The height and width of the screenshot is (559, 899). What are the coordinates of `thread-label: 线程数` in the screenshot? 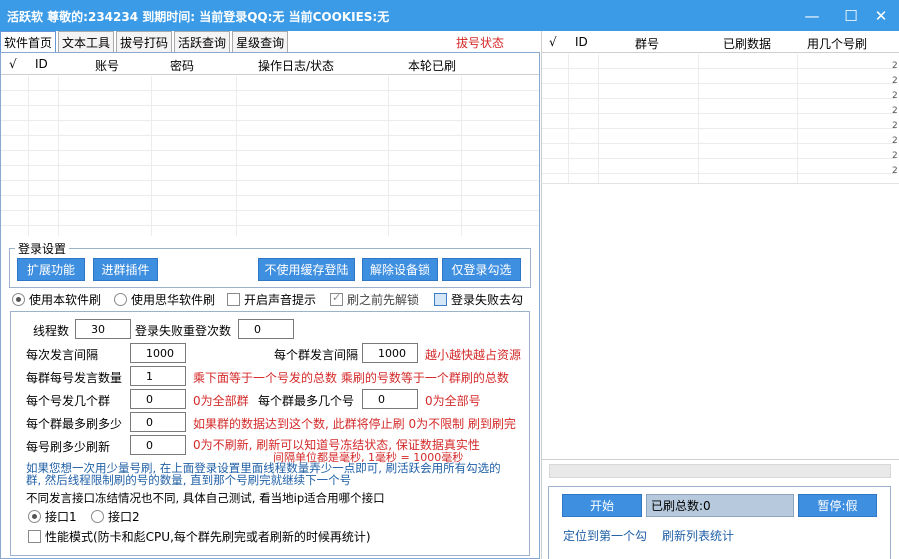 It's located at (51, 331).